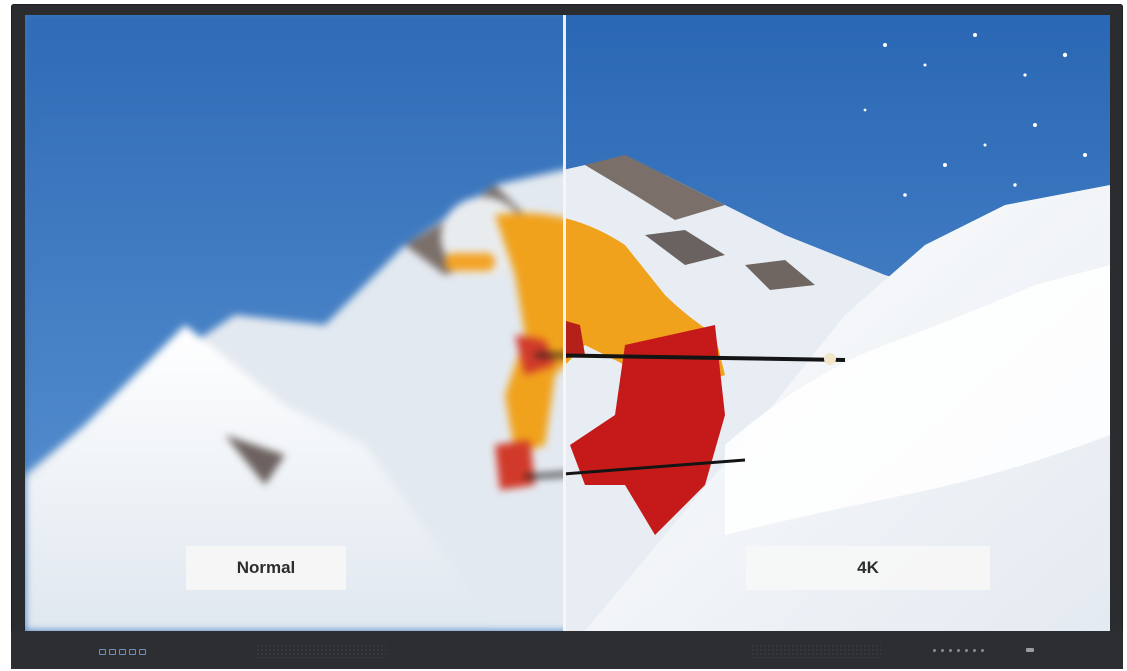 The image size is (1127, 671). Describe the element at coordinates (816, 651) in the screenshot. I see `speaker-grille-right` at that location.